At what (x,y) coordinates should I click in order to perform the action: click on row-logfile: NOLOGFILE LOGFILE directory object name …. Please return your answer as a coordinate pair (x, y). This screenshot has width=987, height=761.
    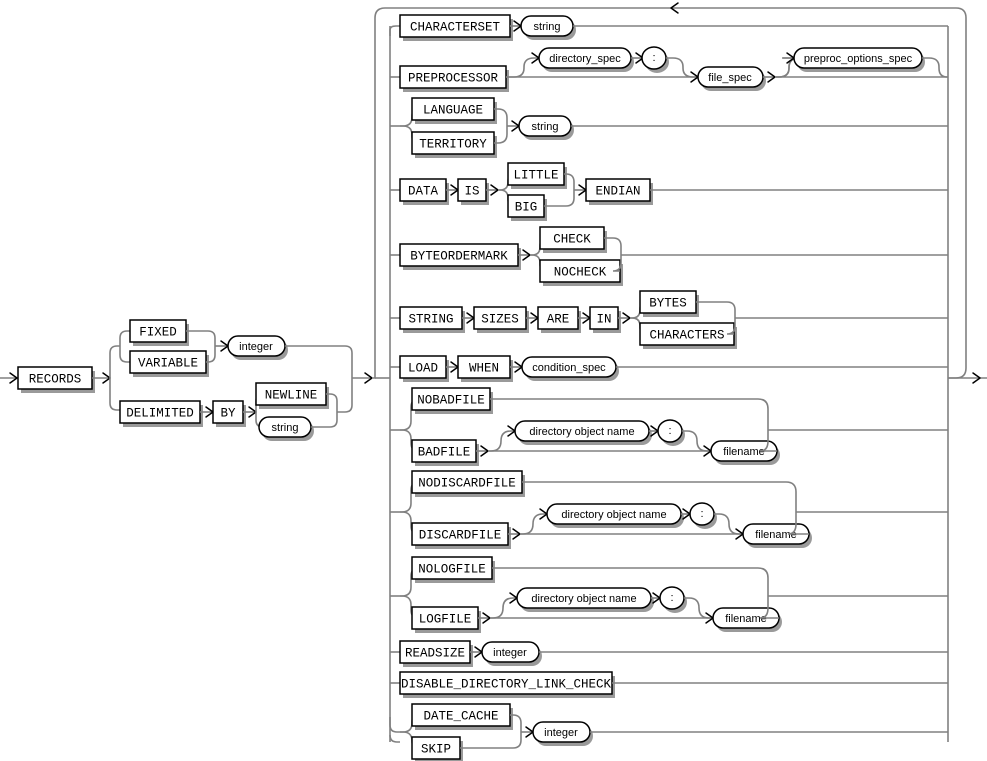
    Looking at the image, I should click on (669, 594).